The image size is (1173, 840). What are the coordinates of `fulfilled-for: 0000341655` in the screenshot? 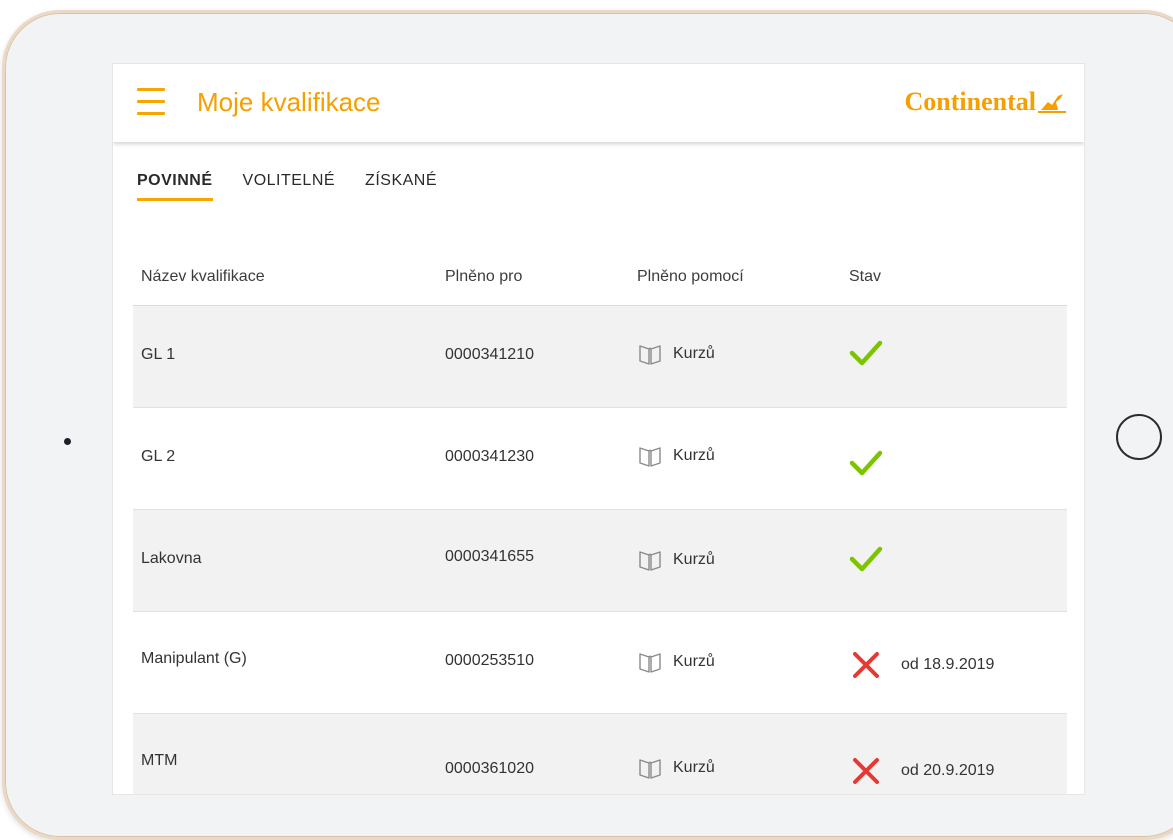 It's located at (489, 556).